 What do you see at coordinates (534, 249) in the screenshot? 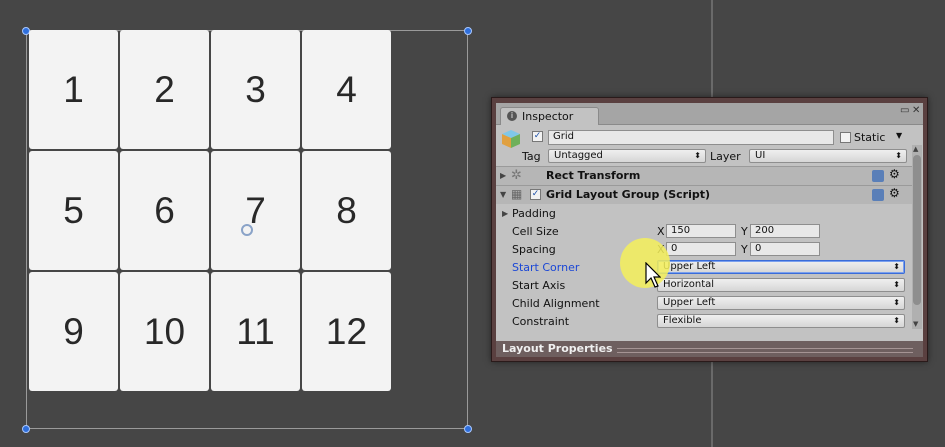
I see `spacing-label: Spacing` at bounding box center [534, 249].